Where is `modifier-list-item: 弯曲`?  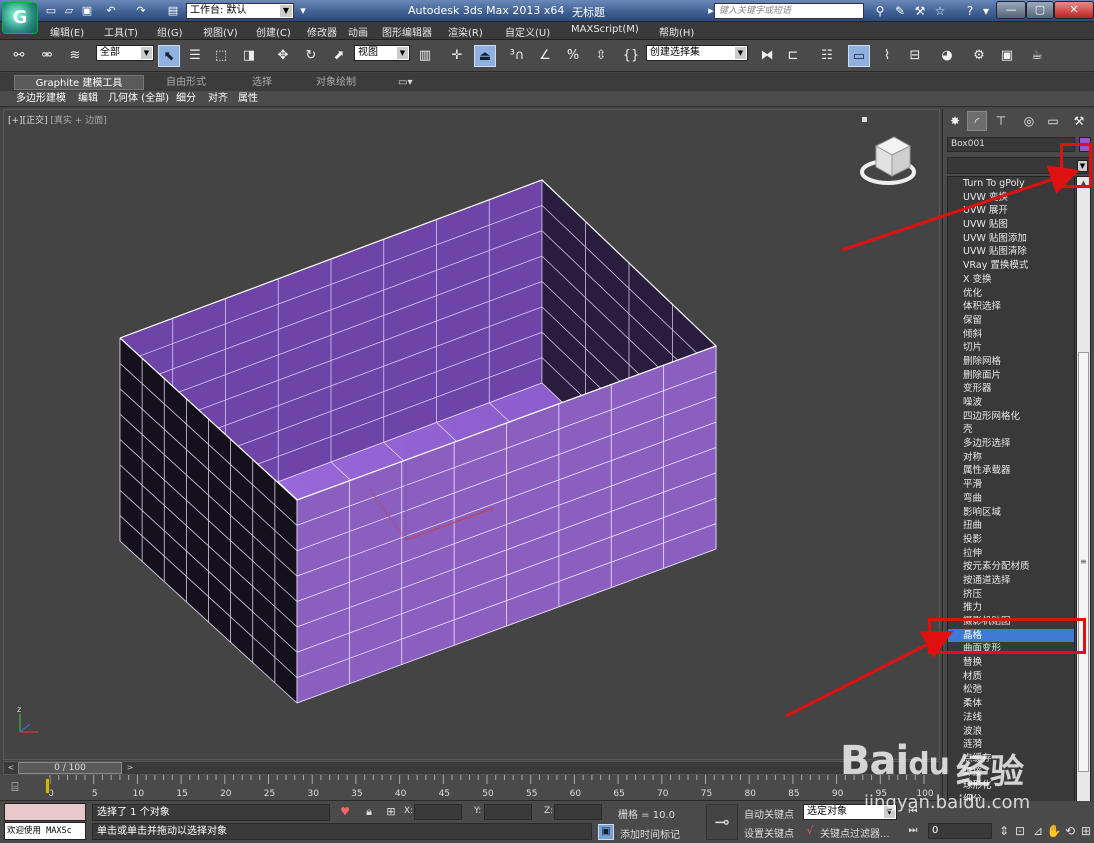 modifier-list-item: 弯曲 is located at coordinates (1011, 499).